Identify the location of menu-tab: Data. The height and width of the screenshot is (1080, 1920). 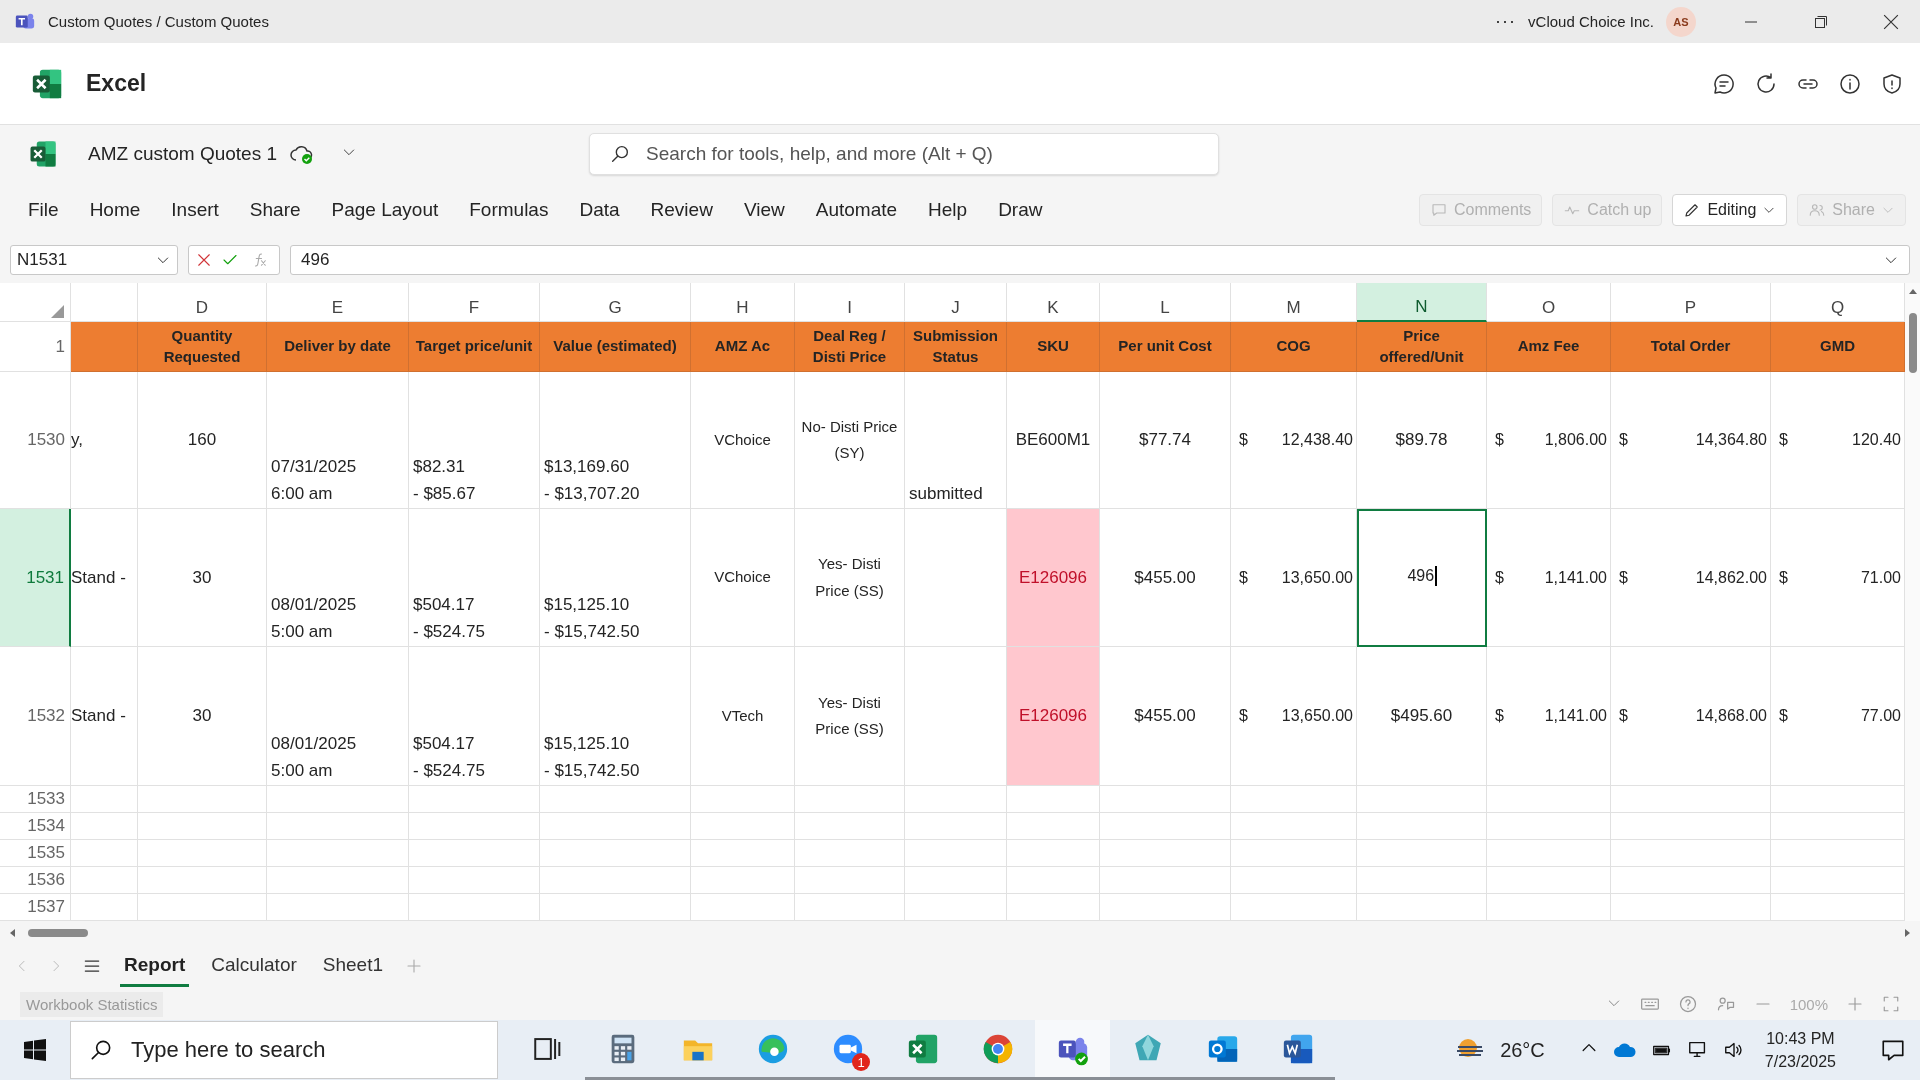
(599, 210).